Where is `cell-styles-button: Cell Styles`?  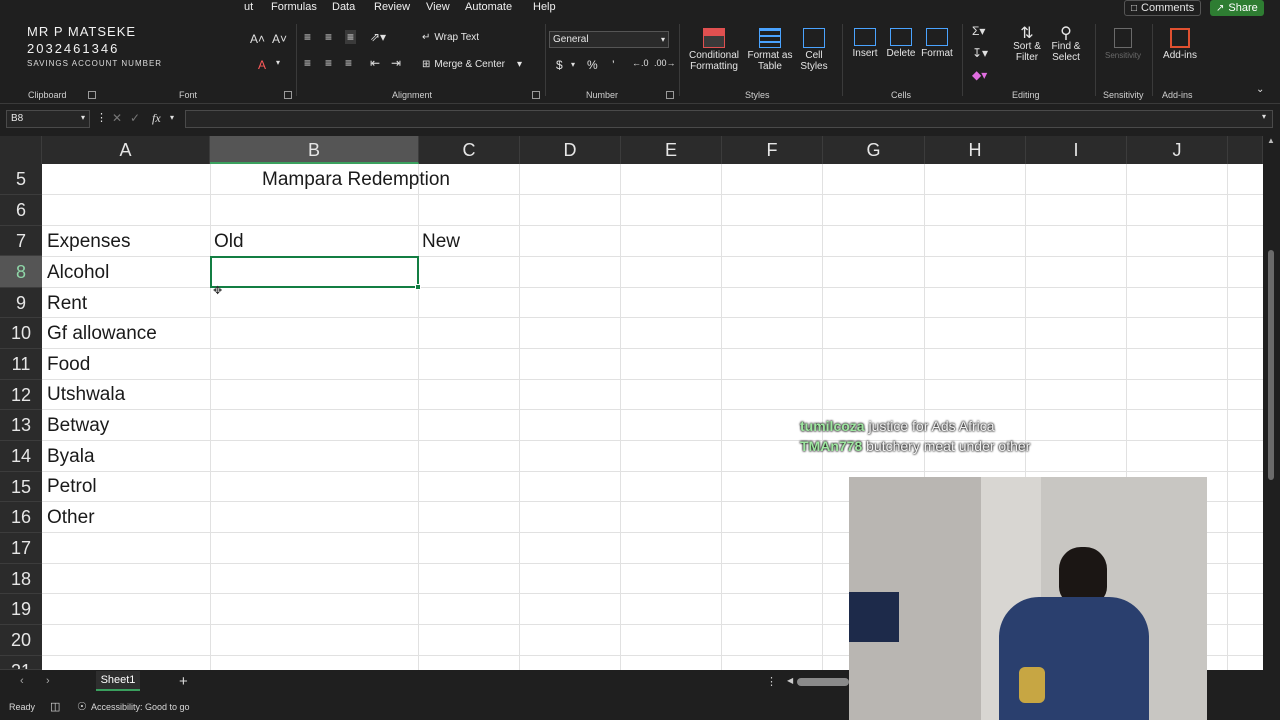 cell-styles-button: Cell Styles is located at coordinates (814, 50).